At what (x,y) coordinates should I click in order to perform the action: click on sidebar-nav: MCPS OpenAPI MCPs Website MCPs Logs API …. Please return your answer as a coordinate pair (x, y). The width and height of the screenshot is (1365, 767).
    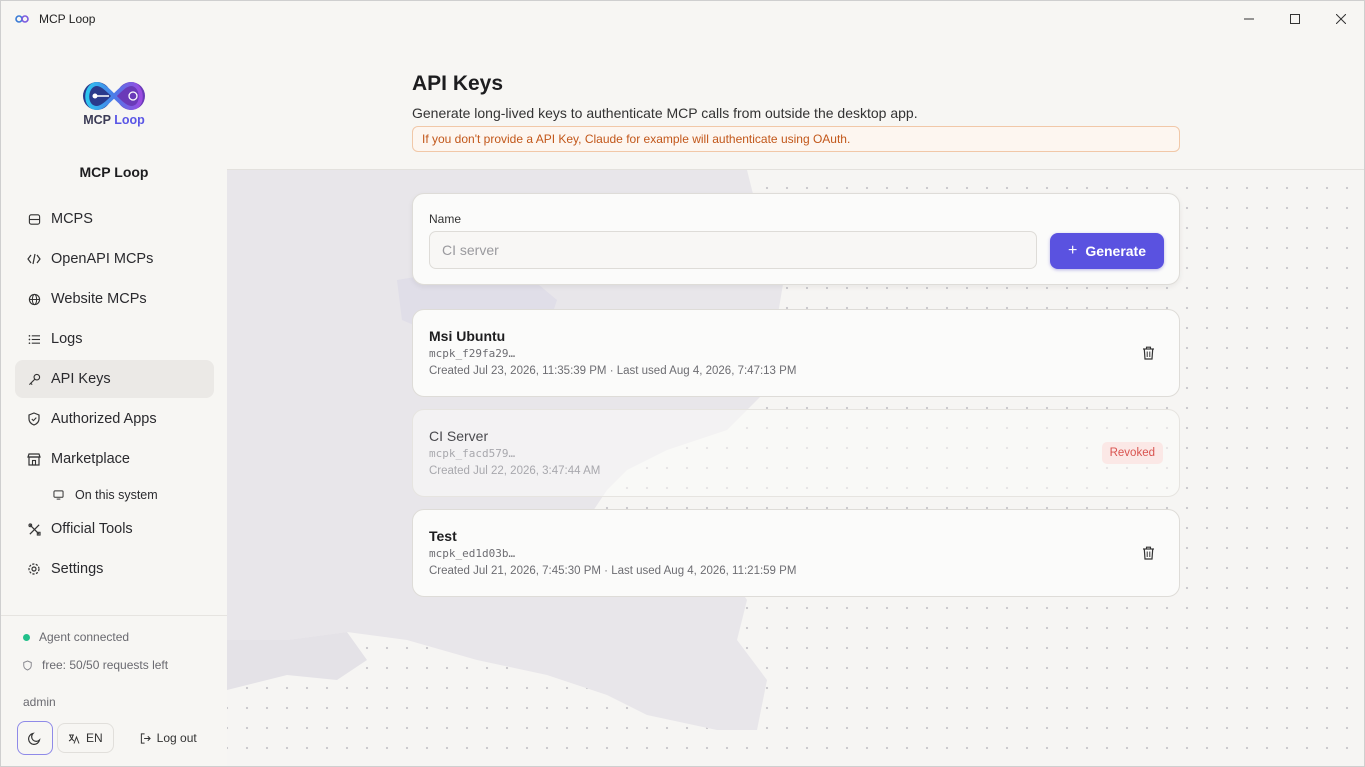
    Looking at the image, I should click on (114, 395).